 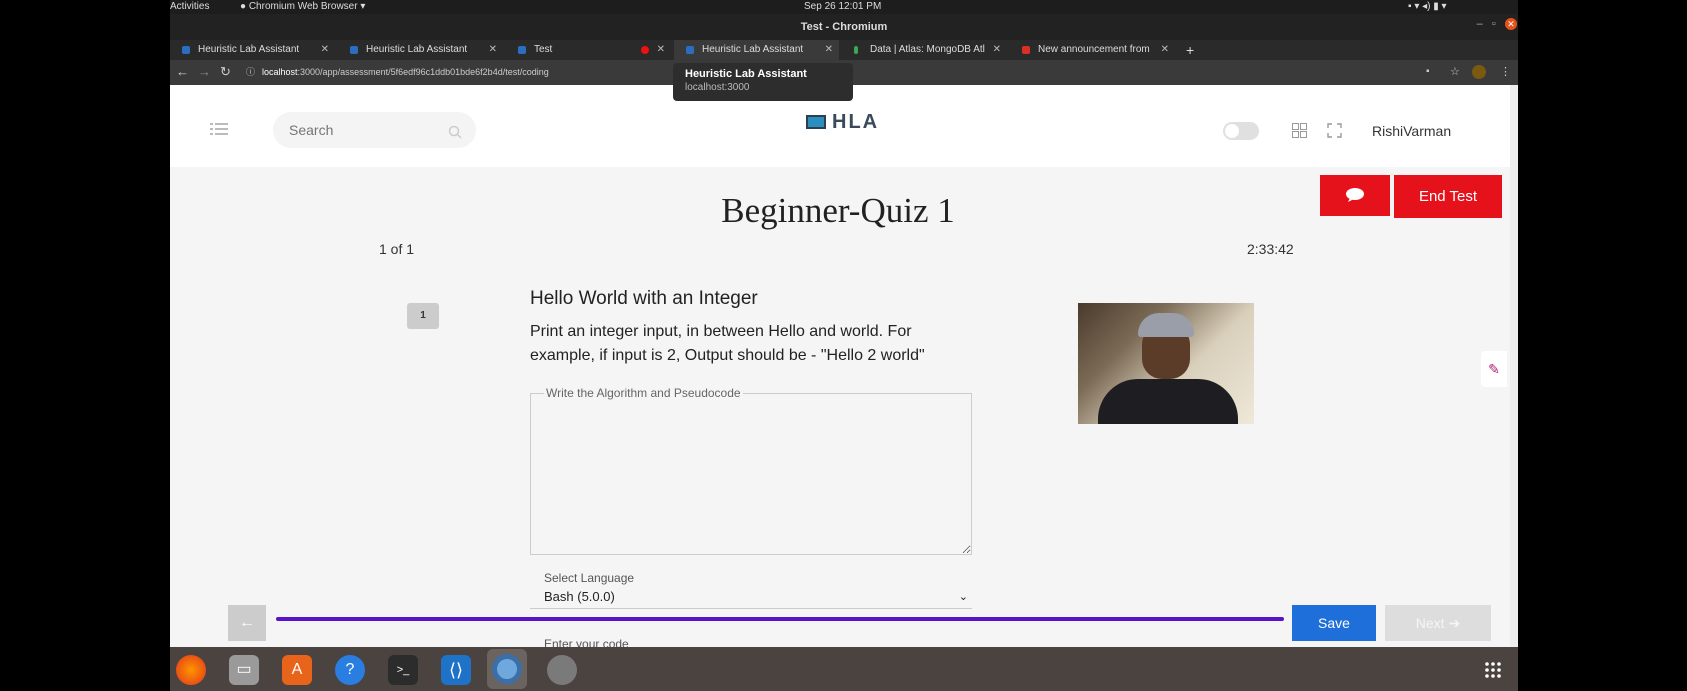 What do you see at coordinates (927, 49) in the screenshot?
I see `tab-label: Data | Atlas: MongoDB Atl` at bounding box center [927, 49].